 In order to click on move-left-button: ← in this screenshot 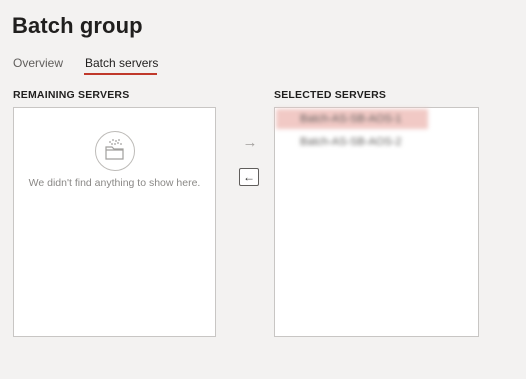, I will do `click(249, 177)`.